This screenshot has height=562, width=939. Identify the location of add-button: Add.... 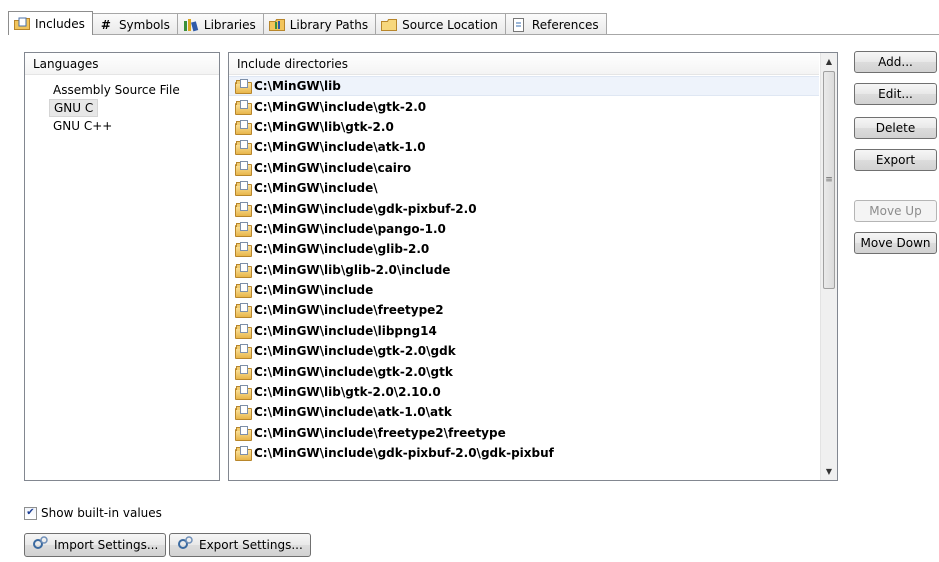
(895, 62).